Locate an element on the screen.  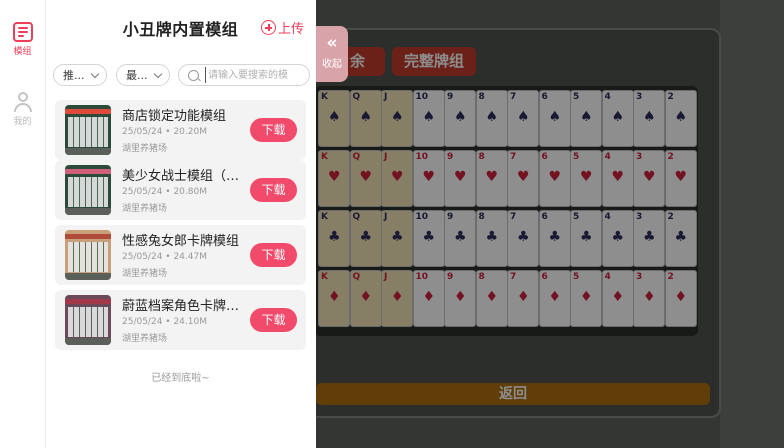
mod-name: 性感兔女郎卡牌模组 is located at coordinates (181, 241).